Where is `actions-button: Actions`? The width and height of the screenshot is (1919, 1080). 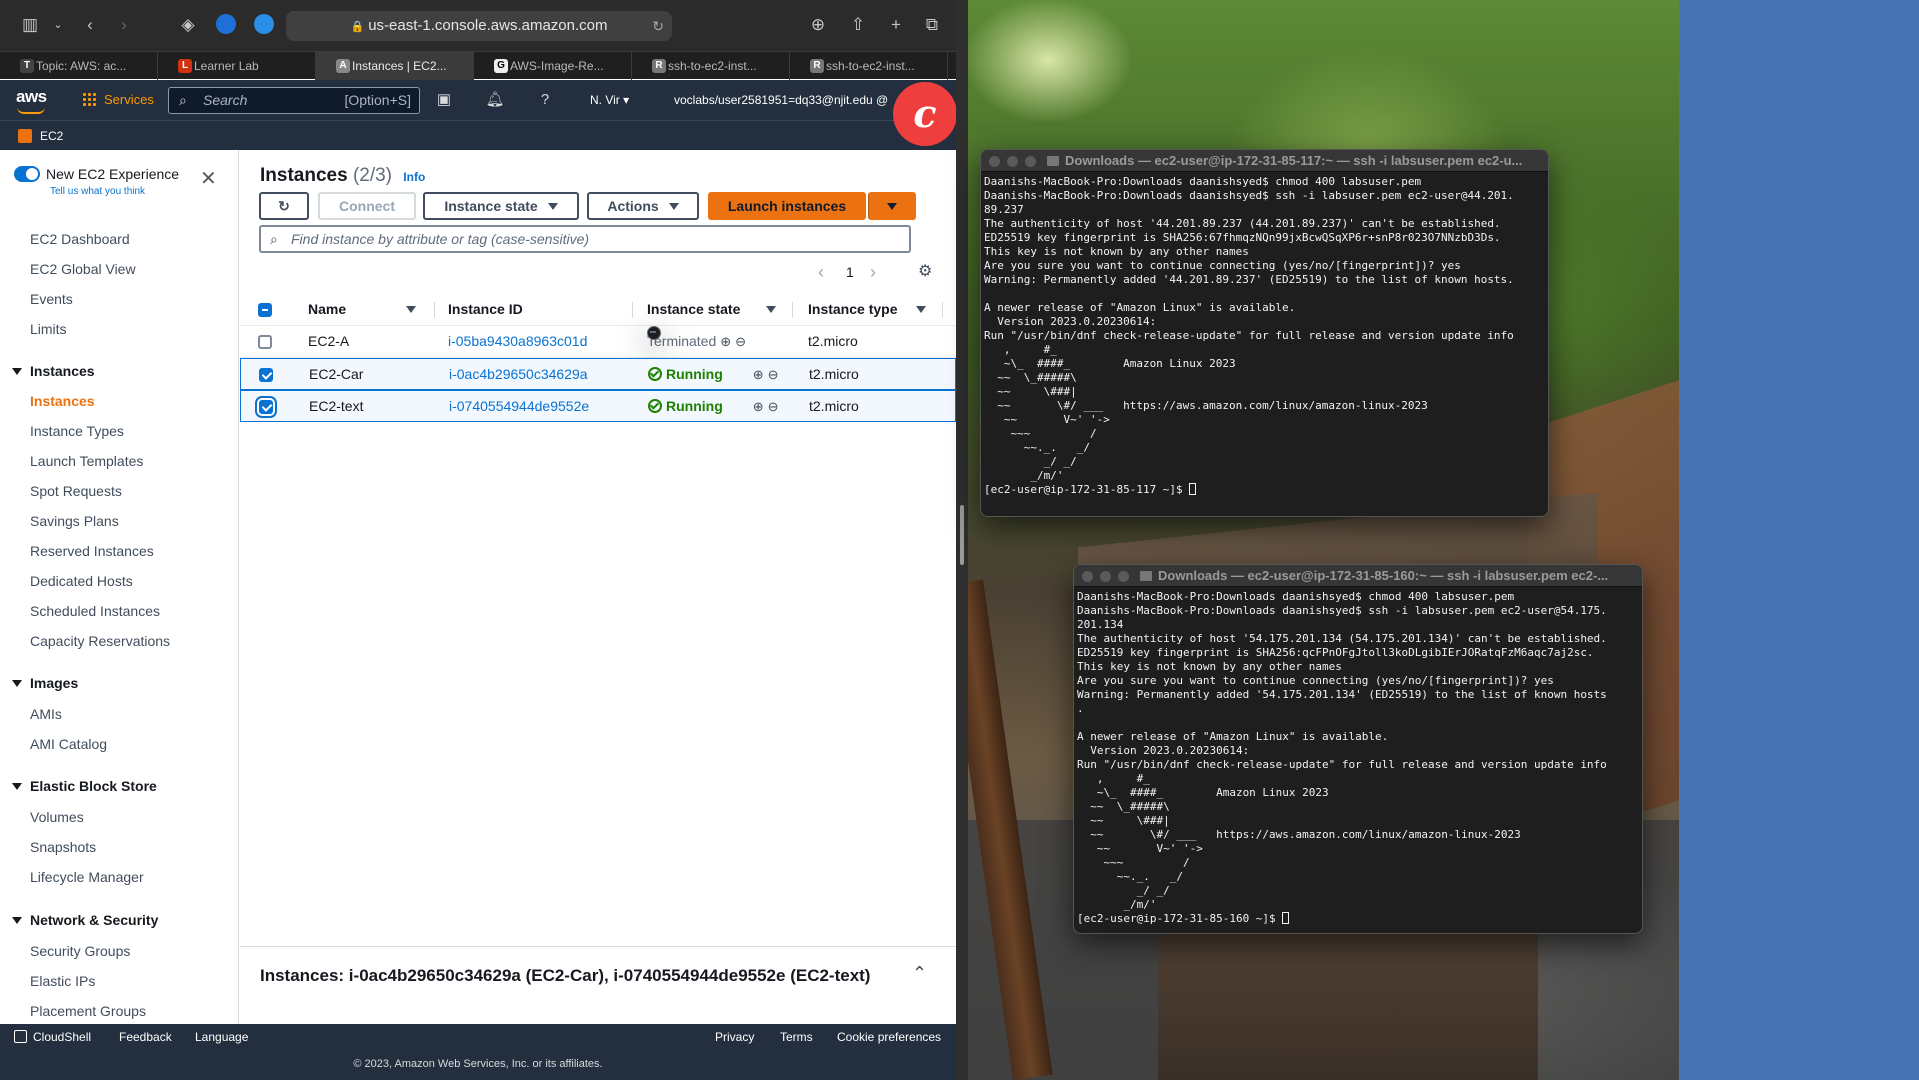 actions-button: Actions is located at coordinates (643, 206).